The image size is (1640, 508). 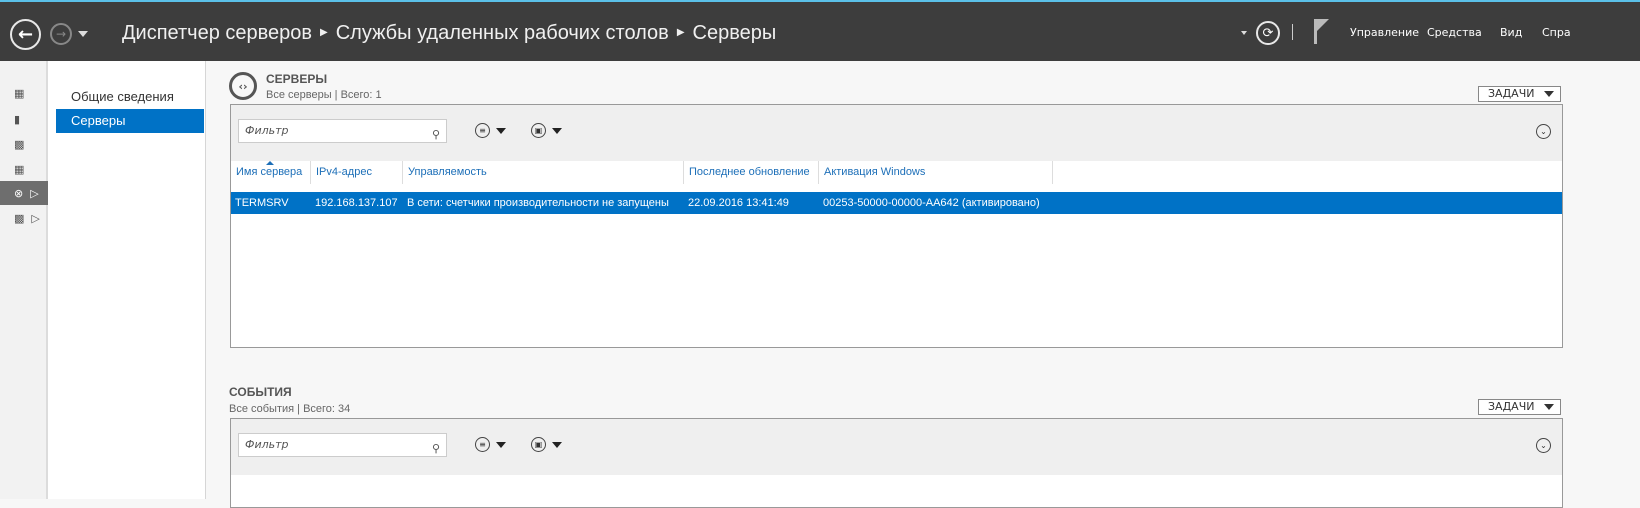 What do you see at coordinates (1454, 32) in the screenshot?
I see `menu-tools: Средства` at bounding box center [1454, 32].